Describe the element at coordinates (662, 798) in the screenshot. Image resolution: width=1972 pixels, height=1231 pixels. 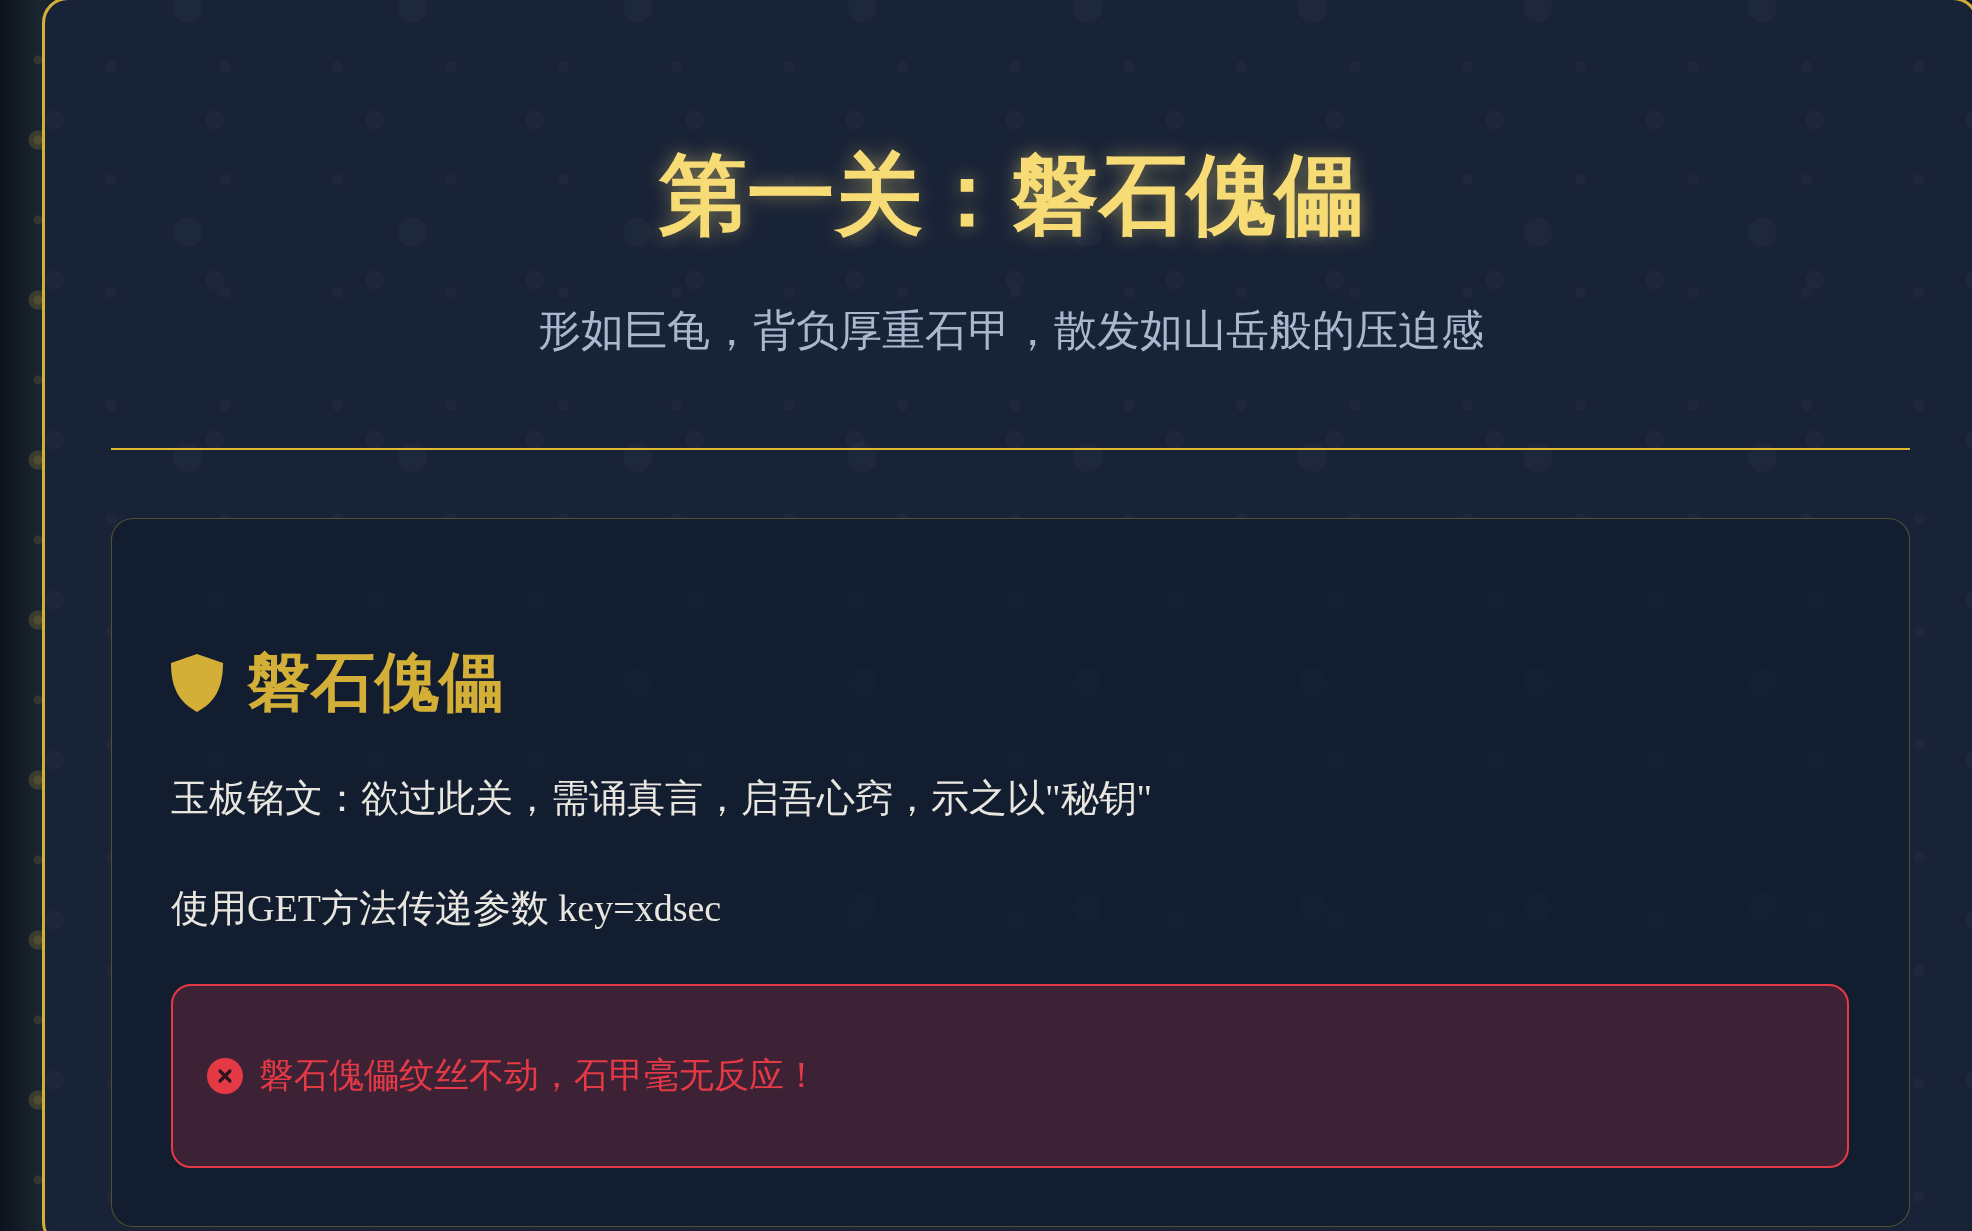
I see `inscription-text: 玉板铭文：欲过此关，需诵真言，启吾心窍，示之以"秘钥"` at that location.